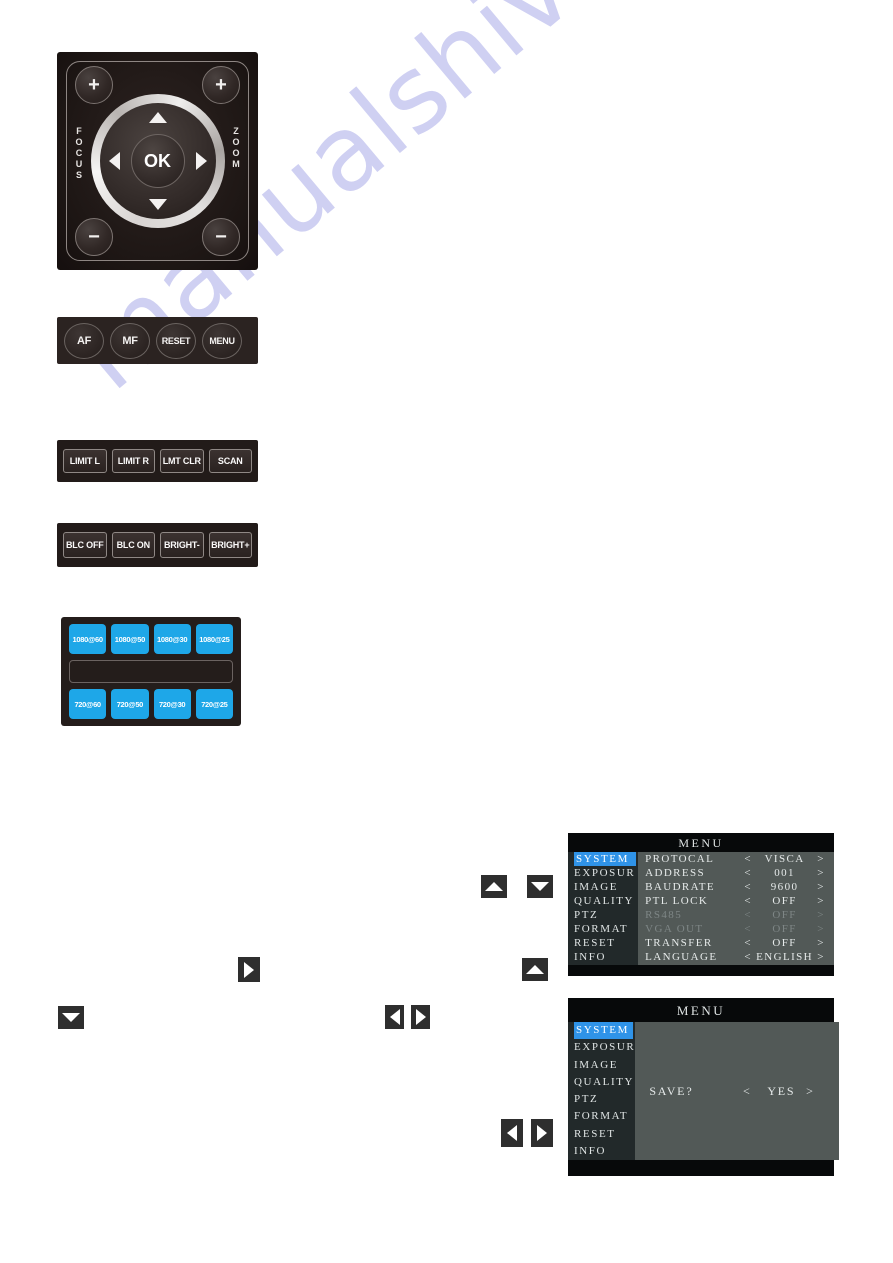 The image size is (893, 1263). I want to click on dial-down-arrow-icon, so click(157, 204).